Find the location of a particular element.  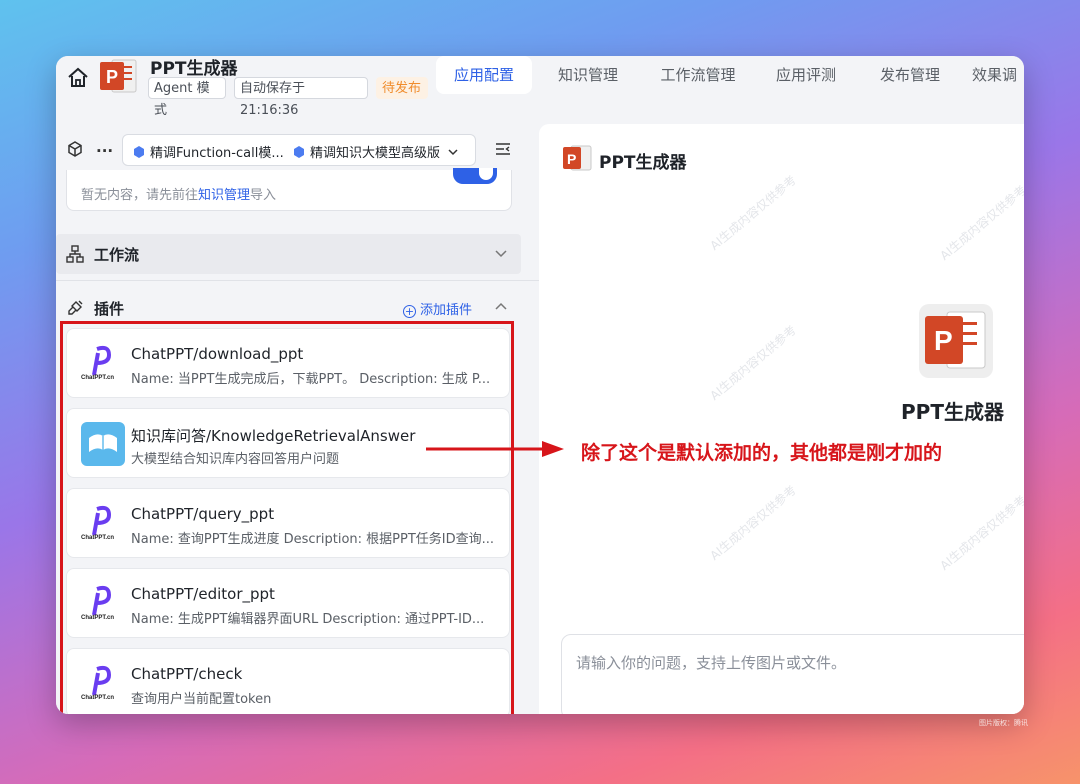

model-toolbar: ... 精调Function-call模... 精调知识大模型高级版 is located at coordinates (297, 149).